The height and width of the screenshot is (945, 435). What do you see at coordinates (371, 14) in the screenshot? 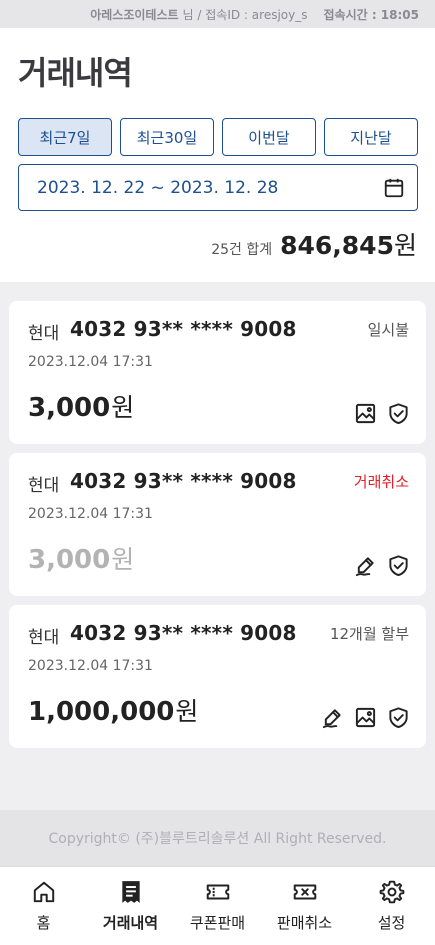
I see `session-time: 접속시간 : 18:05` at bounding box center [371, 14].